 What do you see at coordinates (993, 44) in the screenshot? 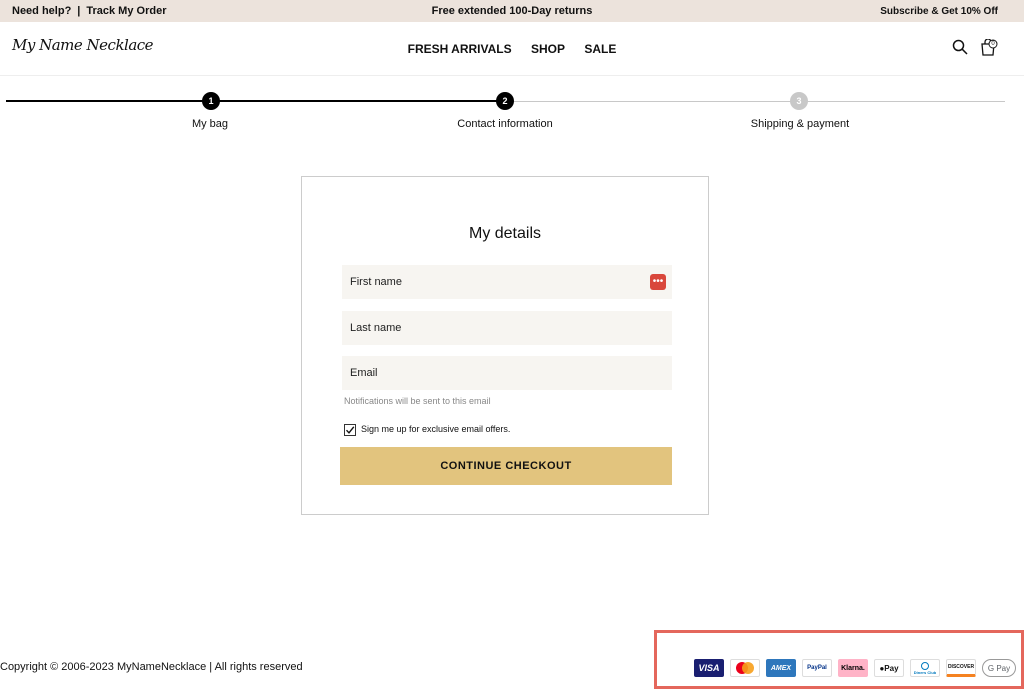
I see `cart-count: 0` at bounding box center [993, 44].